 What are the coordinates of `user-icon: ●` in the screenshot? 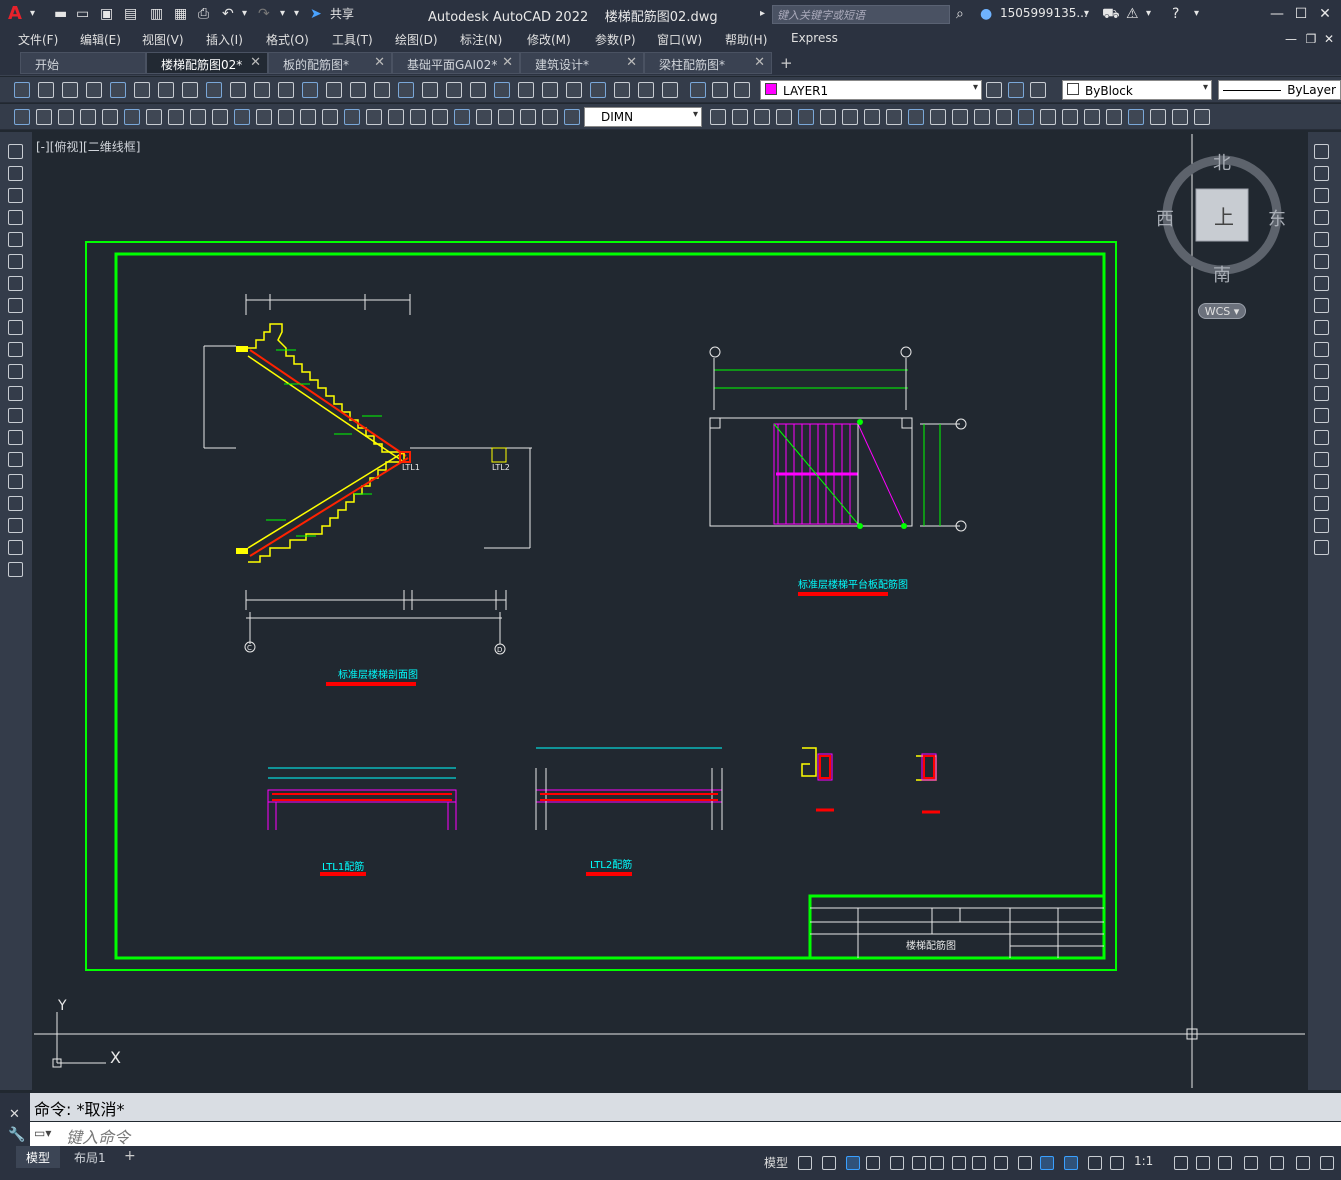 It's located at (986, 14).